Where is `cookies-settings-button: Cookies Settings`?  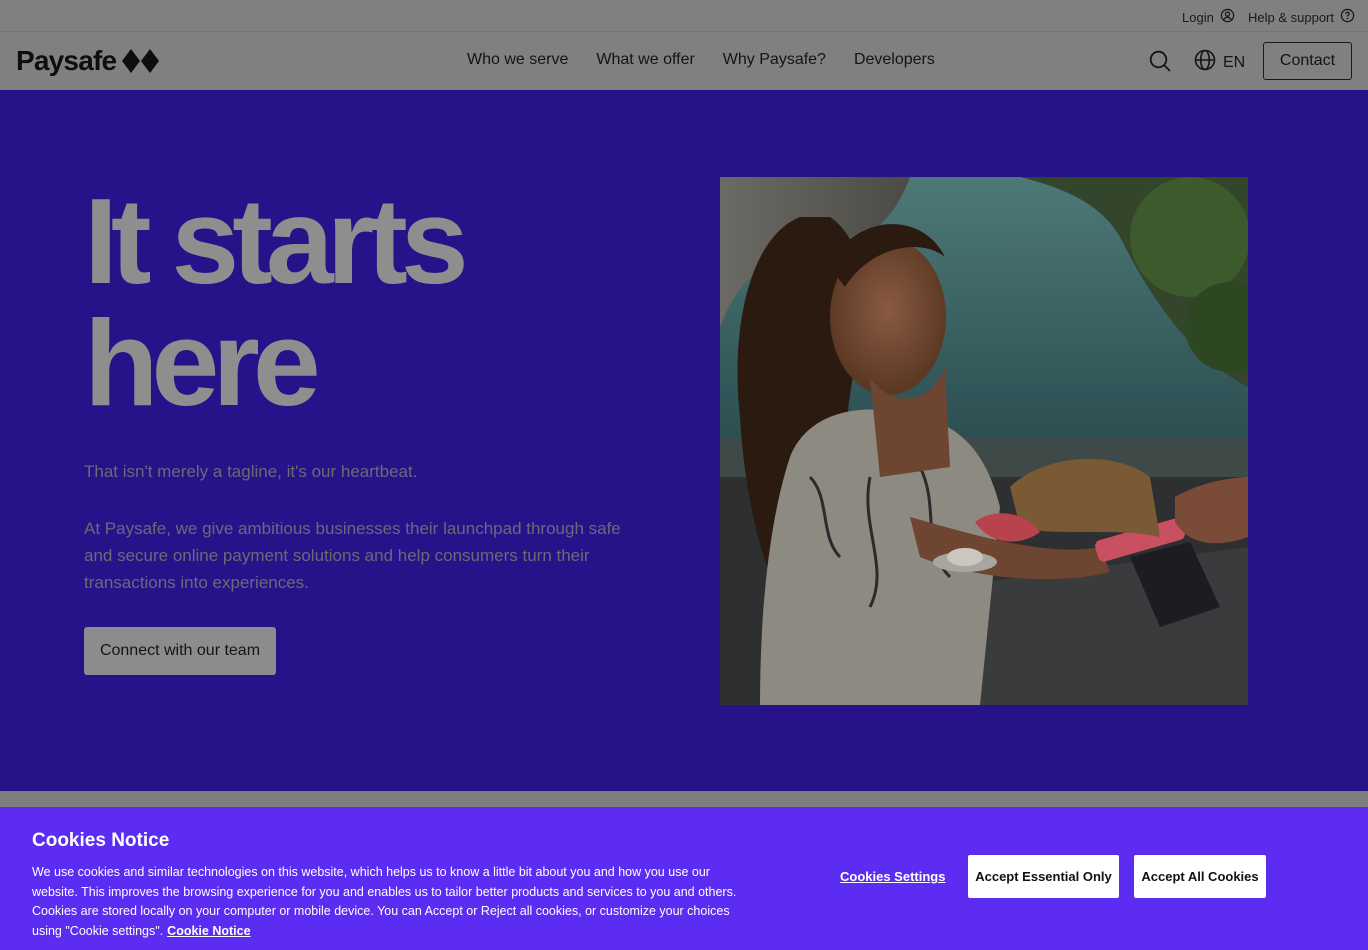
cookies-settings-button: Cookies Settings is located at coordinates (892, 876).